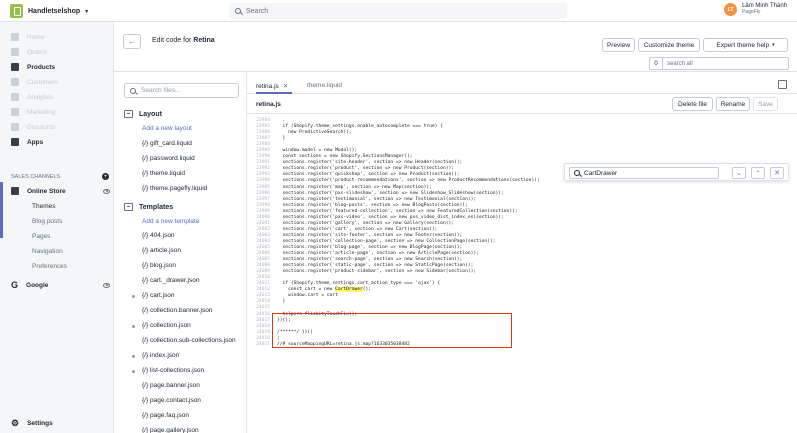 The image size is (797, 433). I want to click on nav-themes: Themes, so click(43, 206).